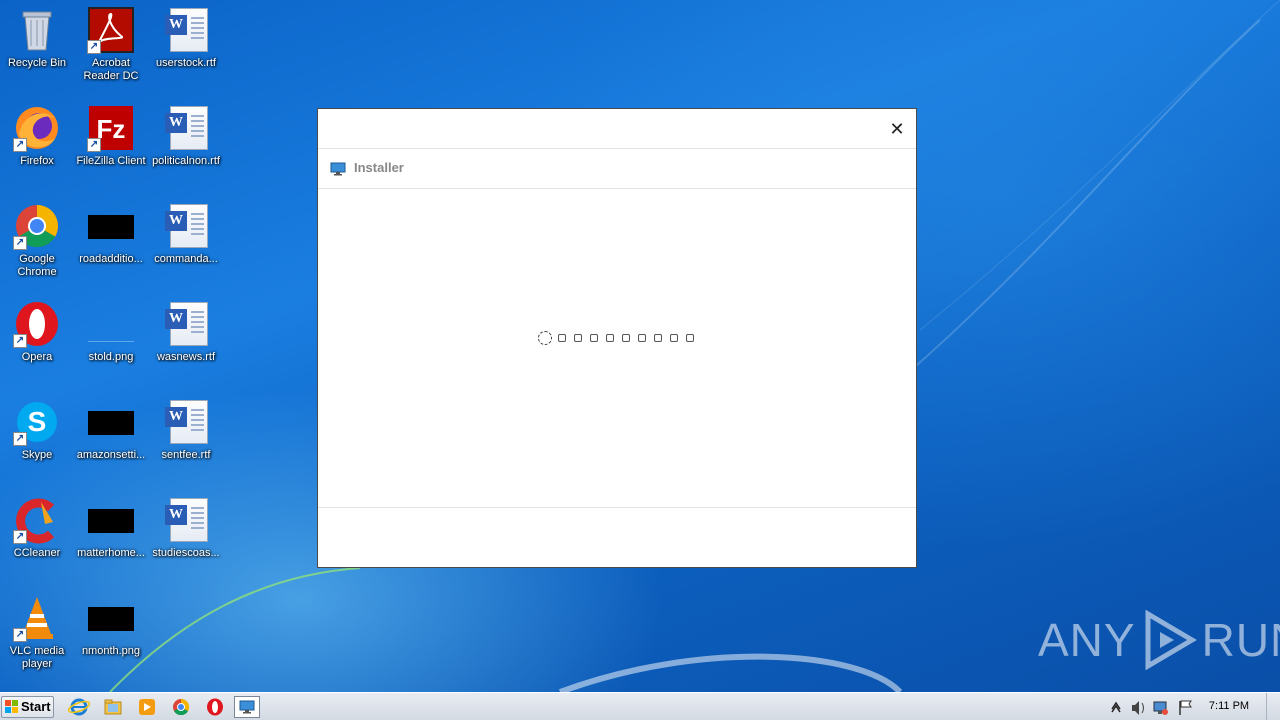 The height and width of the screenshot is (720, 1280). What do you see at coordinates (37, 128) in the screenshot?
I see `firefox-icon: ↗` at bounding box center [37, 128].